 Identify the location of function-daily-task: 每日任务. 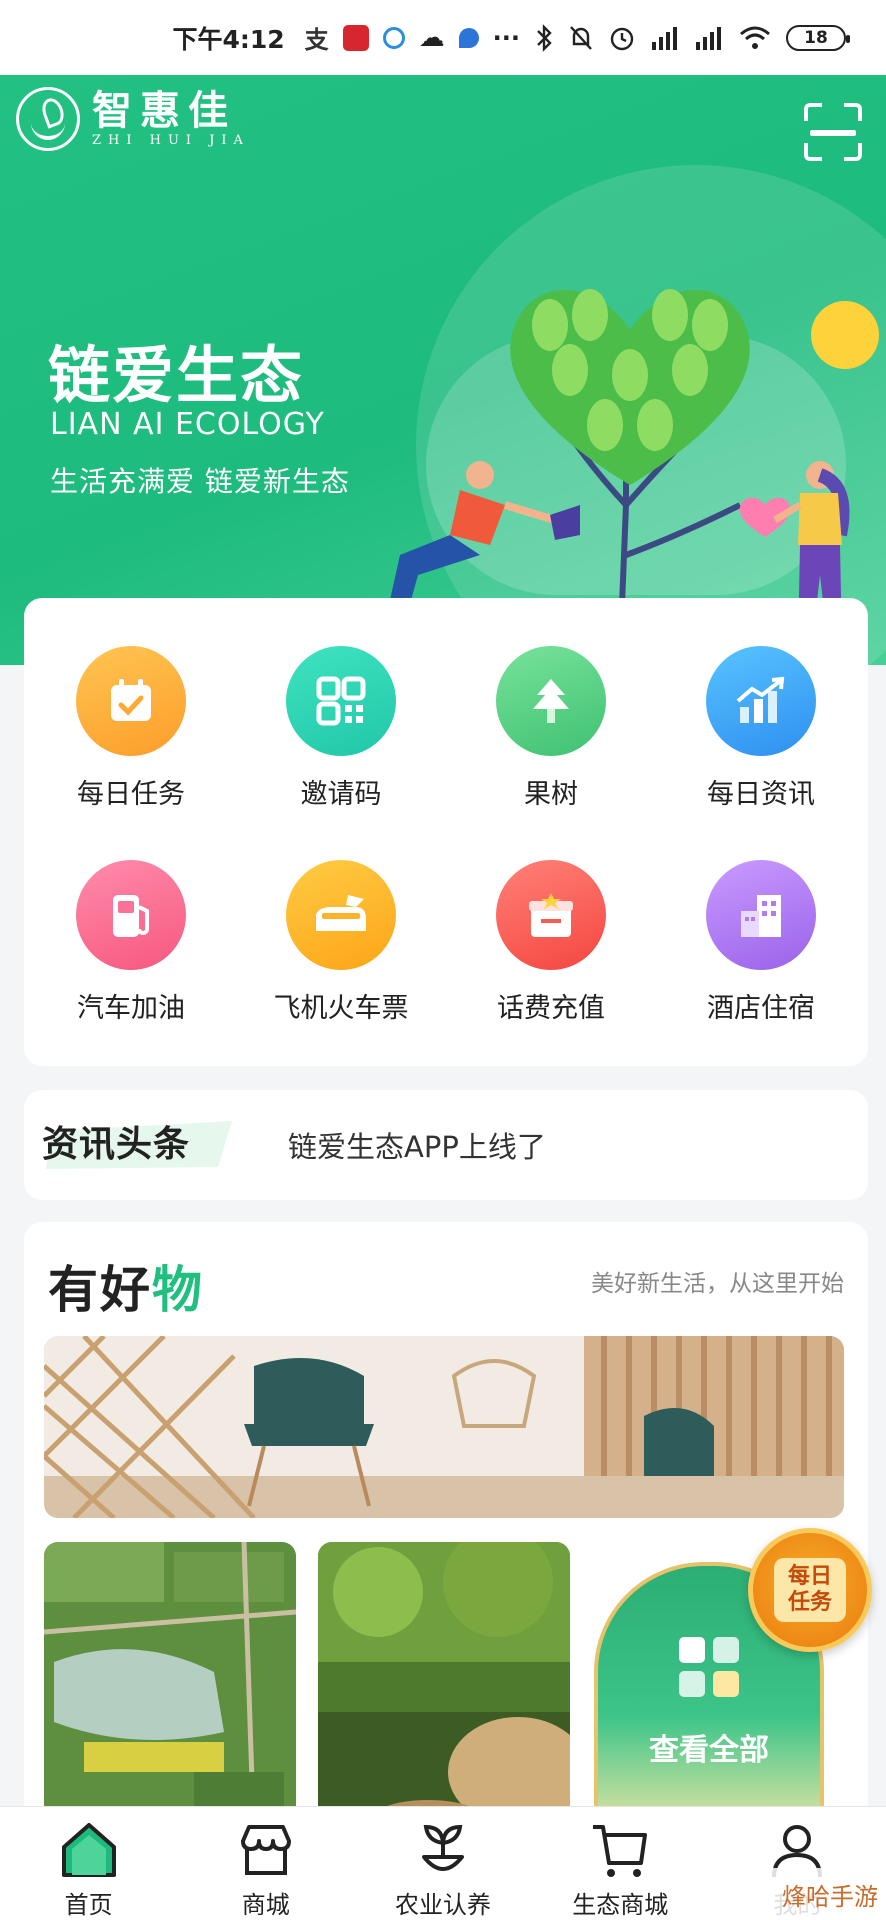
(131, 728).